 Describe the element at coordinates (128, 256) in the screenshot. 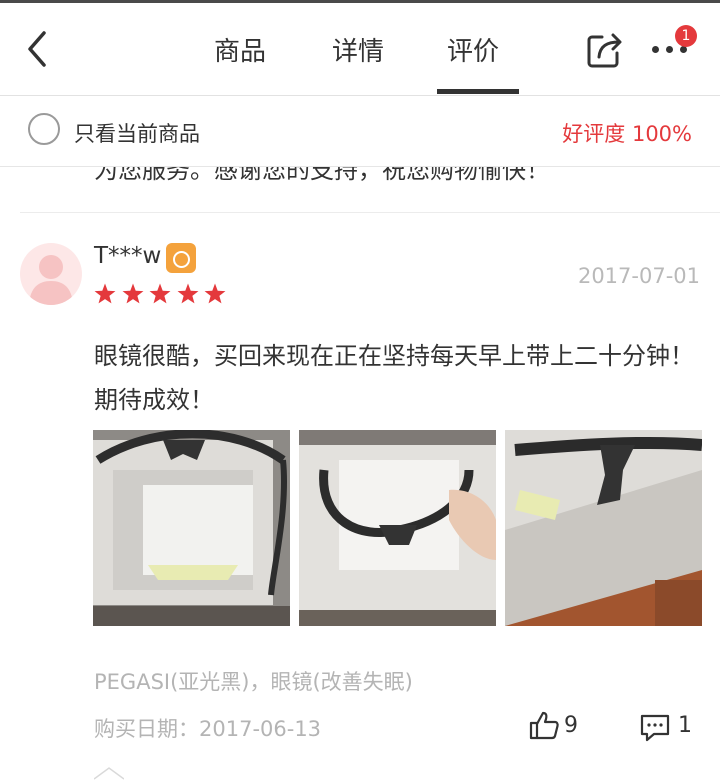

I see `reviewer-name: T***w` at that location.